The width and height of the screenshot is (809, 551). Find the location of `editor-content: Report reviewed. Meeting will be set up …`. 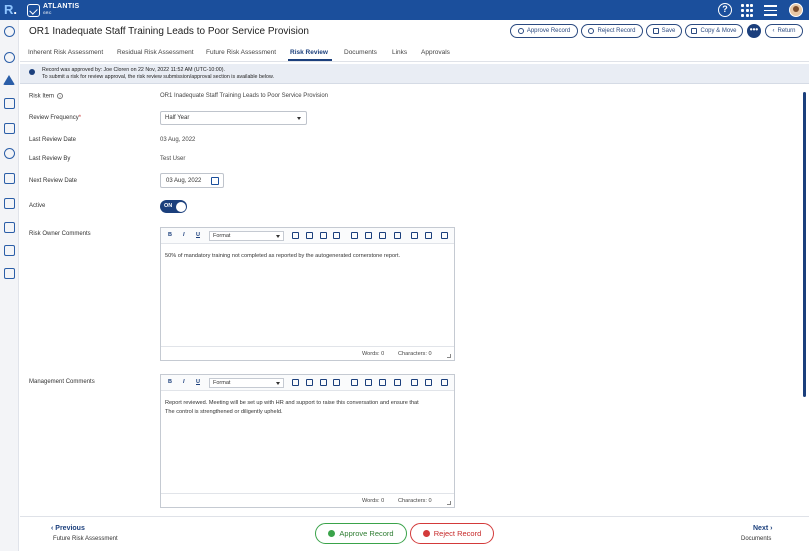

editor-content: Report reviewed. Meeting will be set up … is located at coordinates (307, 408).